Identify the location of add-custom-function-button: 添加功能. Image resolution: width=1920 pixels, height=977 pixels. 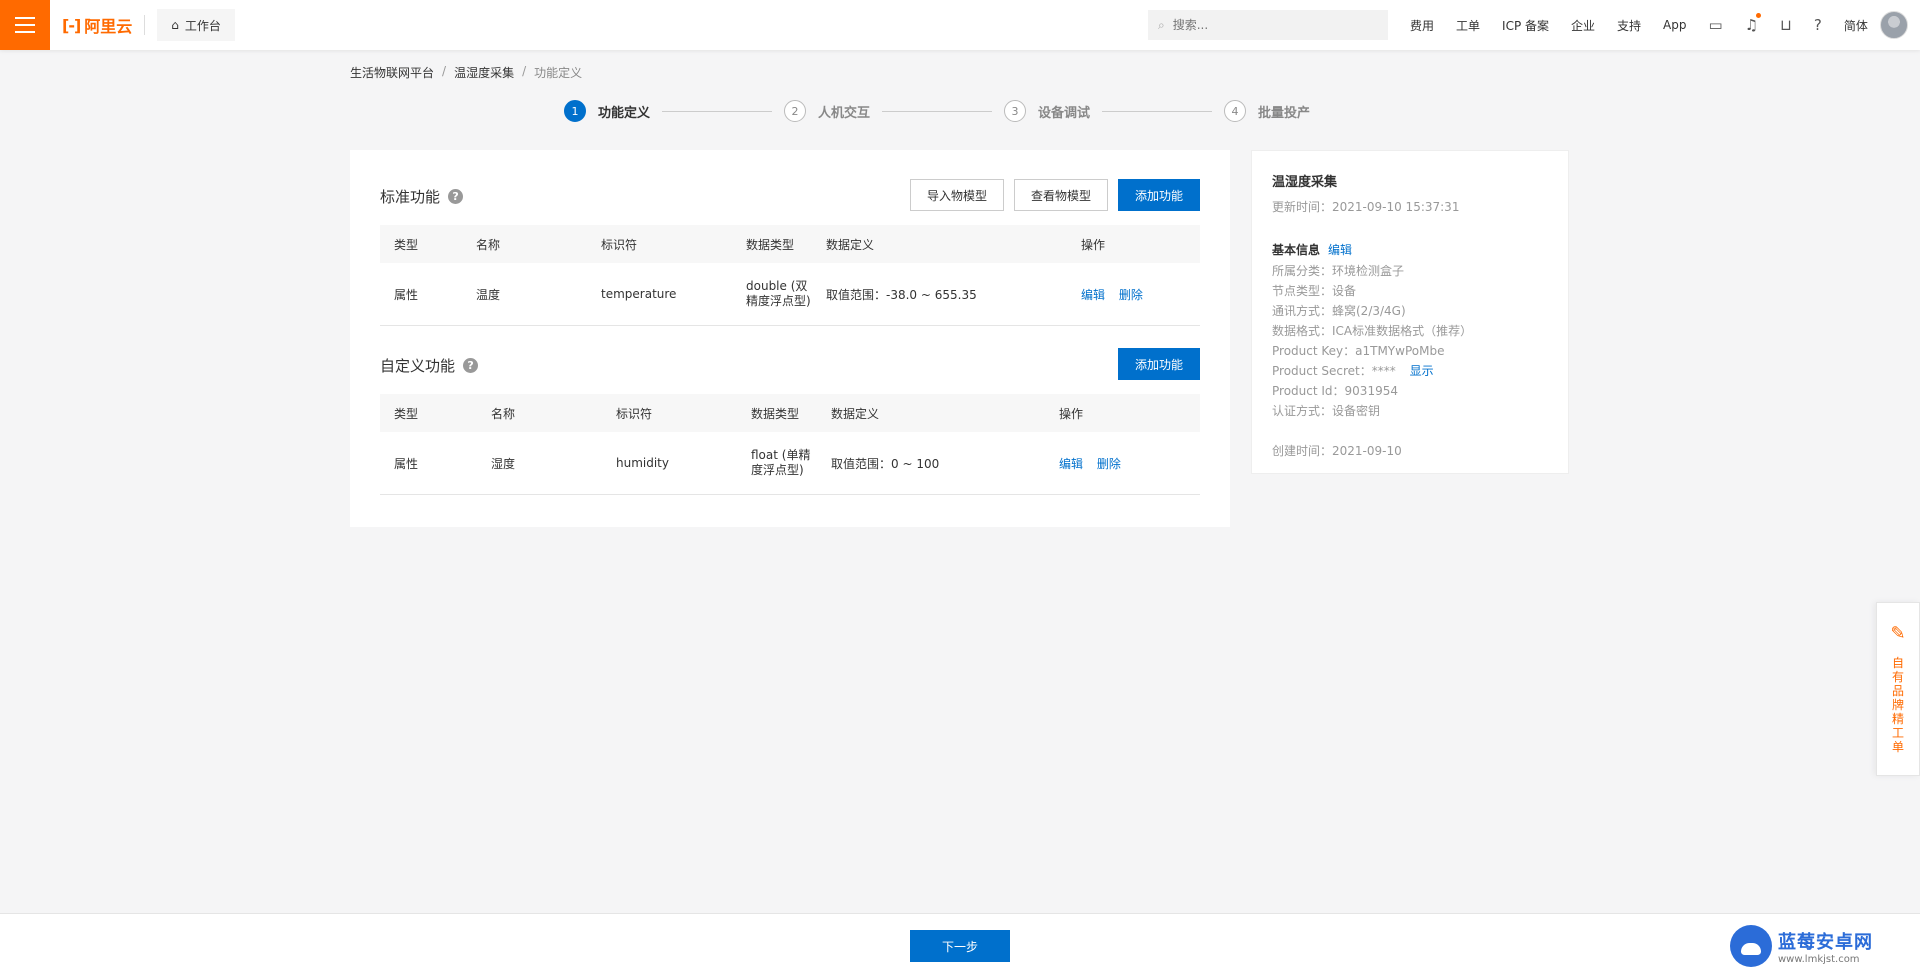
(1159, 364).